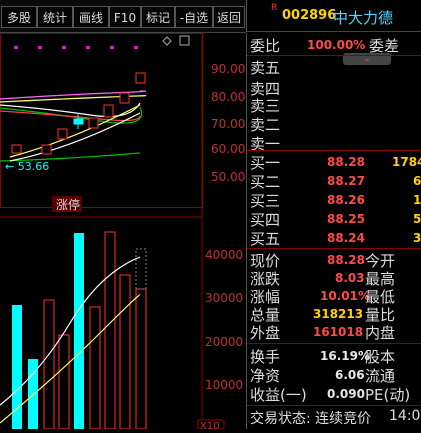  I want to click on quote-label: 流通, so click(380, 376).